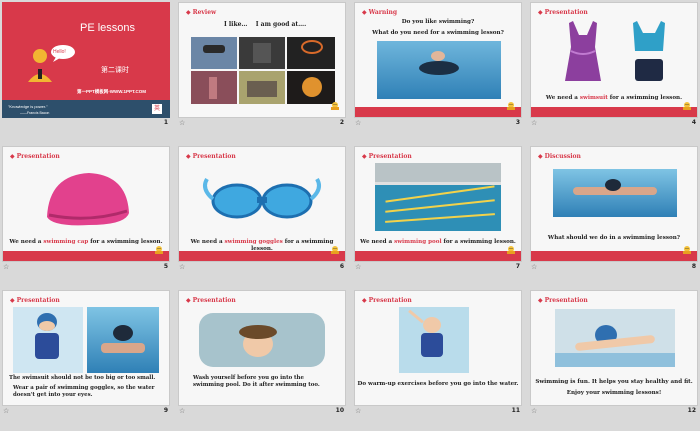  What do you see at coordinates (434, 340) in the screenshot?
I see `illustration-warm-up` at bounding box center [434, 340].